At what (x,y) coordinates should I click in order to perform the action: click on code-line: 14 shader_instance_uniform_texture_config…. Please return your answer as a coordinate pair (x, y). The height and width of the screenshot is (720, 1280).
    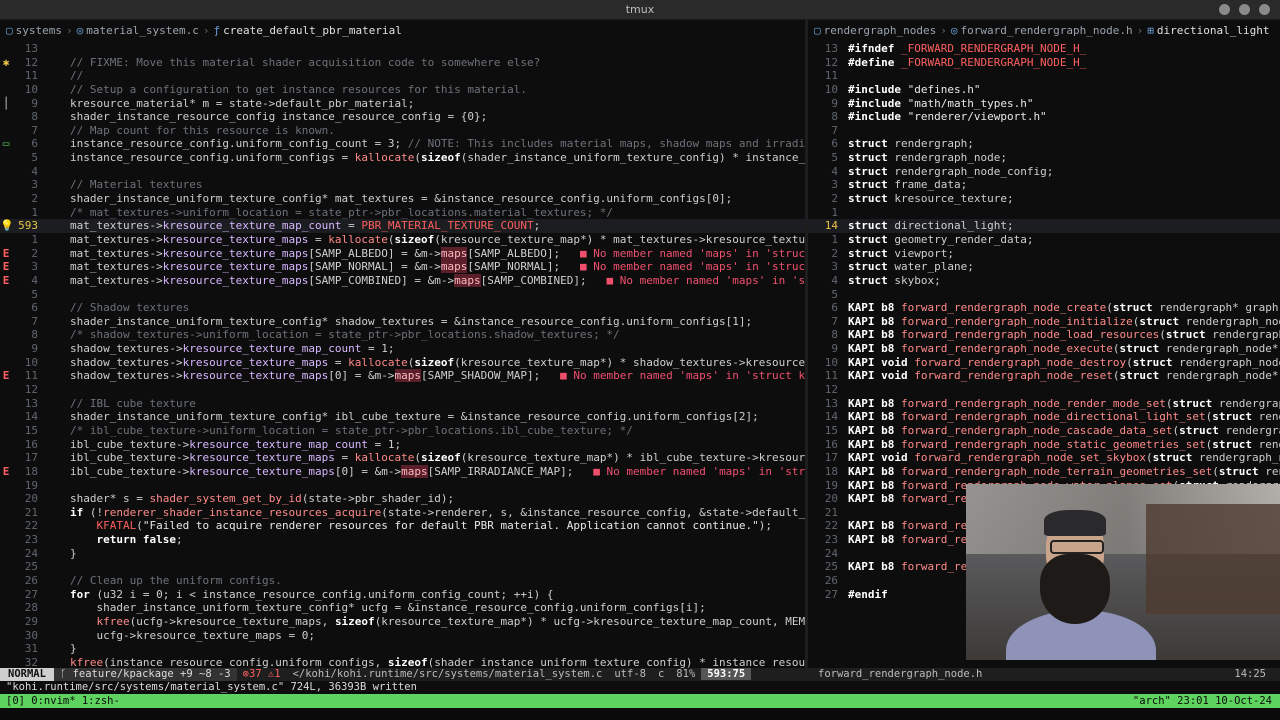
    Looking at the image, I should click on (402, 417).